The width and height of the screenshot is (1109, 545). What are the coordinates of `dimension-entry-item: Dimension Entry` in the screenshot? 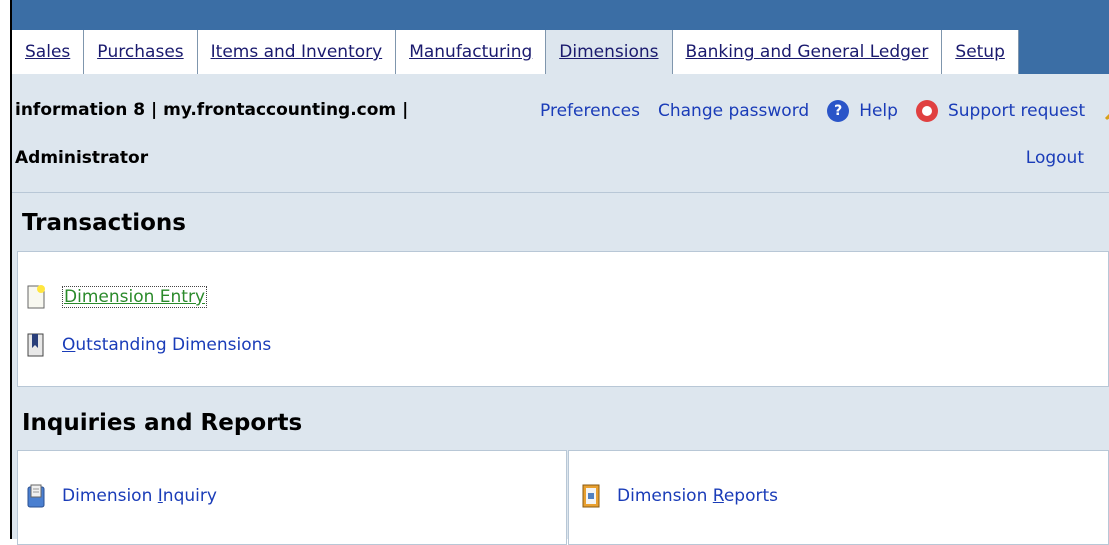 It's located at (117, 297).